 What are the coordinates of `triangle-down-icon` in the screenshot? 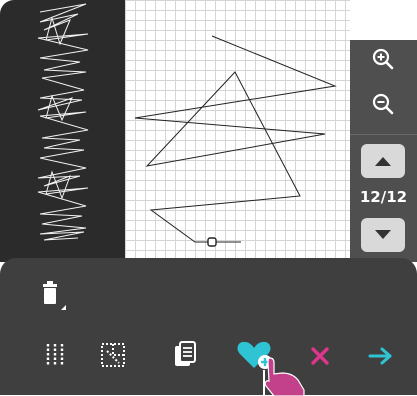 It's located at (383, 234).